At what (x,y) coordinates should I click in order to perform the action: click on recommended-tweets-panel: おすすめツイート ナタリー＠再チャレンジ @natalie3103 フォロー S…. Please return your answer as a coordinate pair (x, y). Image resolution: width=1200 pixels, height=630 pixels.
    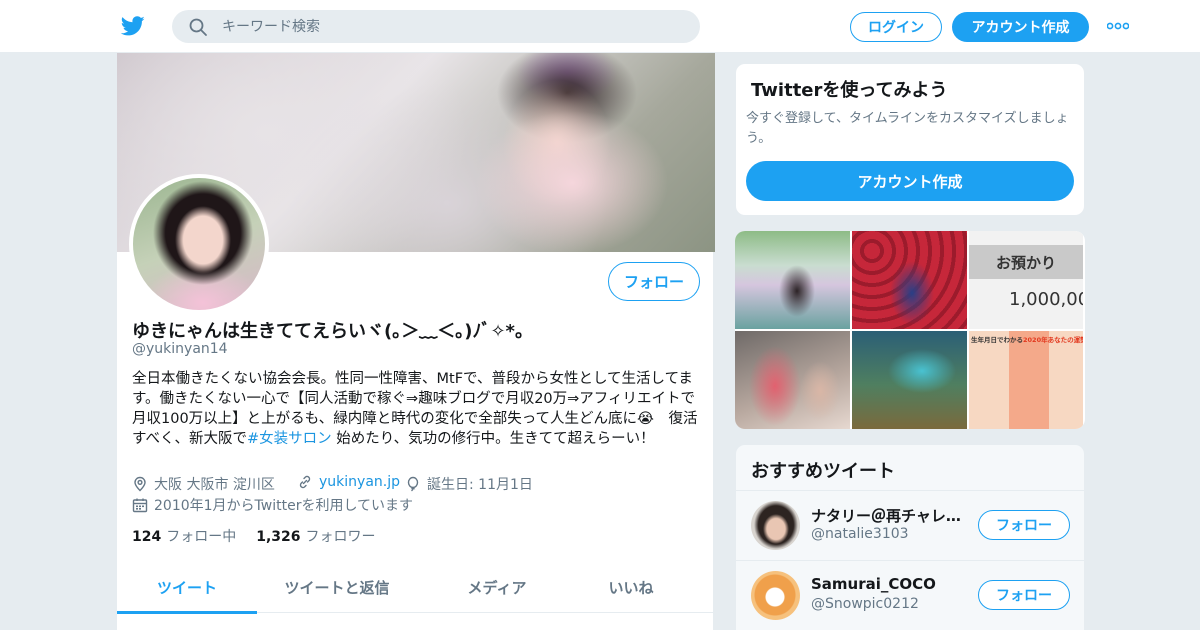
    Looking at the image, I should click on (910, 537).